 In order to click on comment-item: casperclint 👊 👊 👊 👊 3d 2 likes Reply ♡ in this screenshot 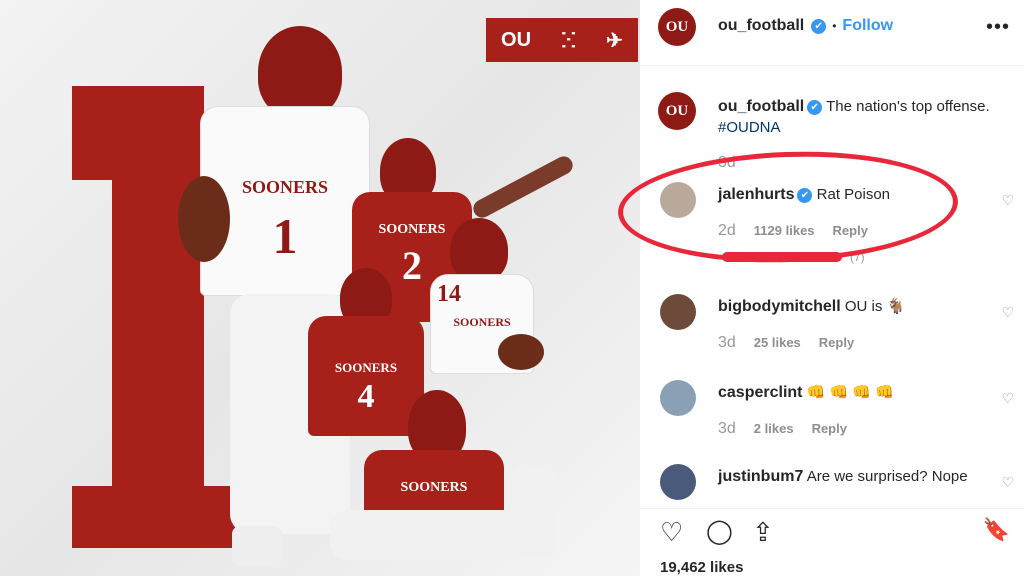, I will do `click(832, 413)`.